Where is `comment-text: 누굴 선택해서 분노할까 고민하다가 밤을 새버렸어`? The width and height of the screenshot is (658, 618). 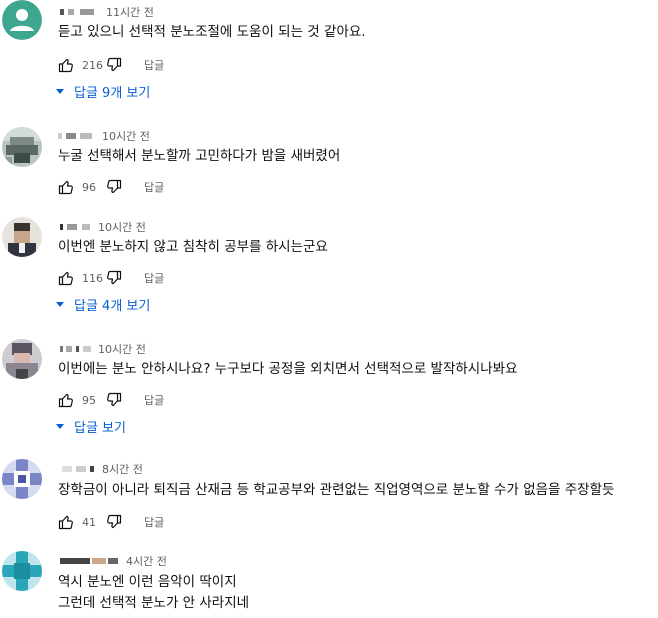
comment-text: 누굴 선택해서 분노할까 고민하다가 밤을 새버렸어 is located at coordinates (199, 156).